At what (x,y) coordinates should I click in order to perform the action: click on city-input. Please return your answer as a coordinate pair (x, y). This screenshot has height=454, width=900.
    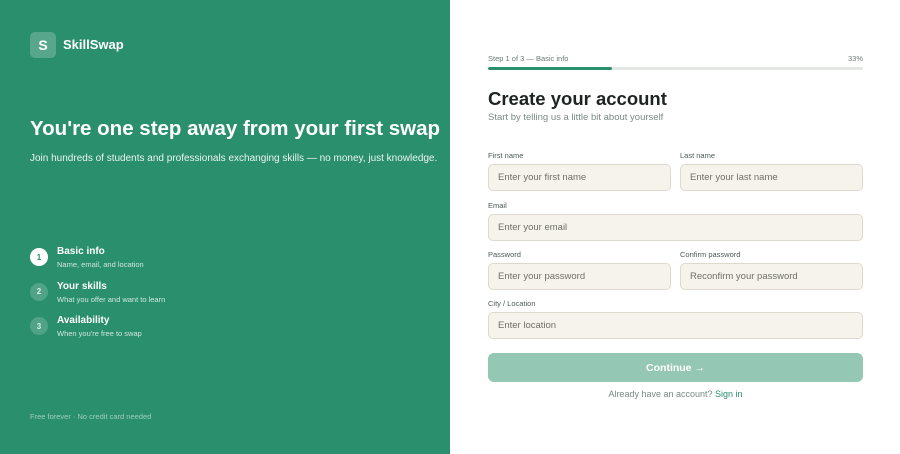
    Looking at the image, I should click on (675, 325).